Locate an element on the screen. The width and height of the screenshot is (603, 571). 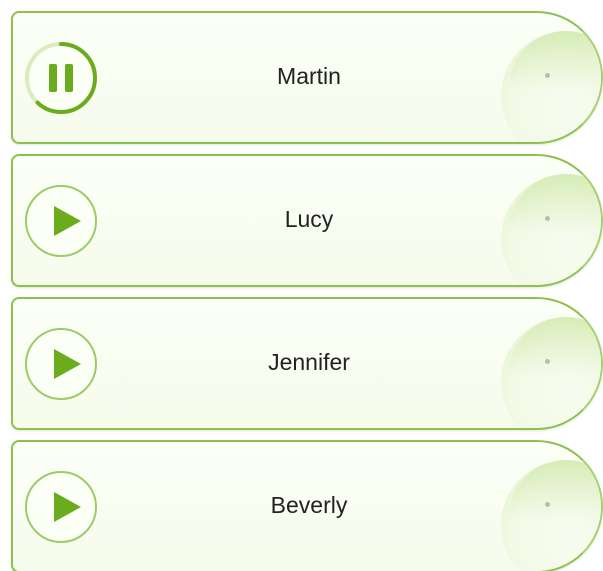
track-name: Jennifer is located at coordinates (309, 362).